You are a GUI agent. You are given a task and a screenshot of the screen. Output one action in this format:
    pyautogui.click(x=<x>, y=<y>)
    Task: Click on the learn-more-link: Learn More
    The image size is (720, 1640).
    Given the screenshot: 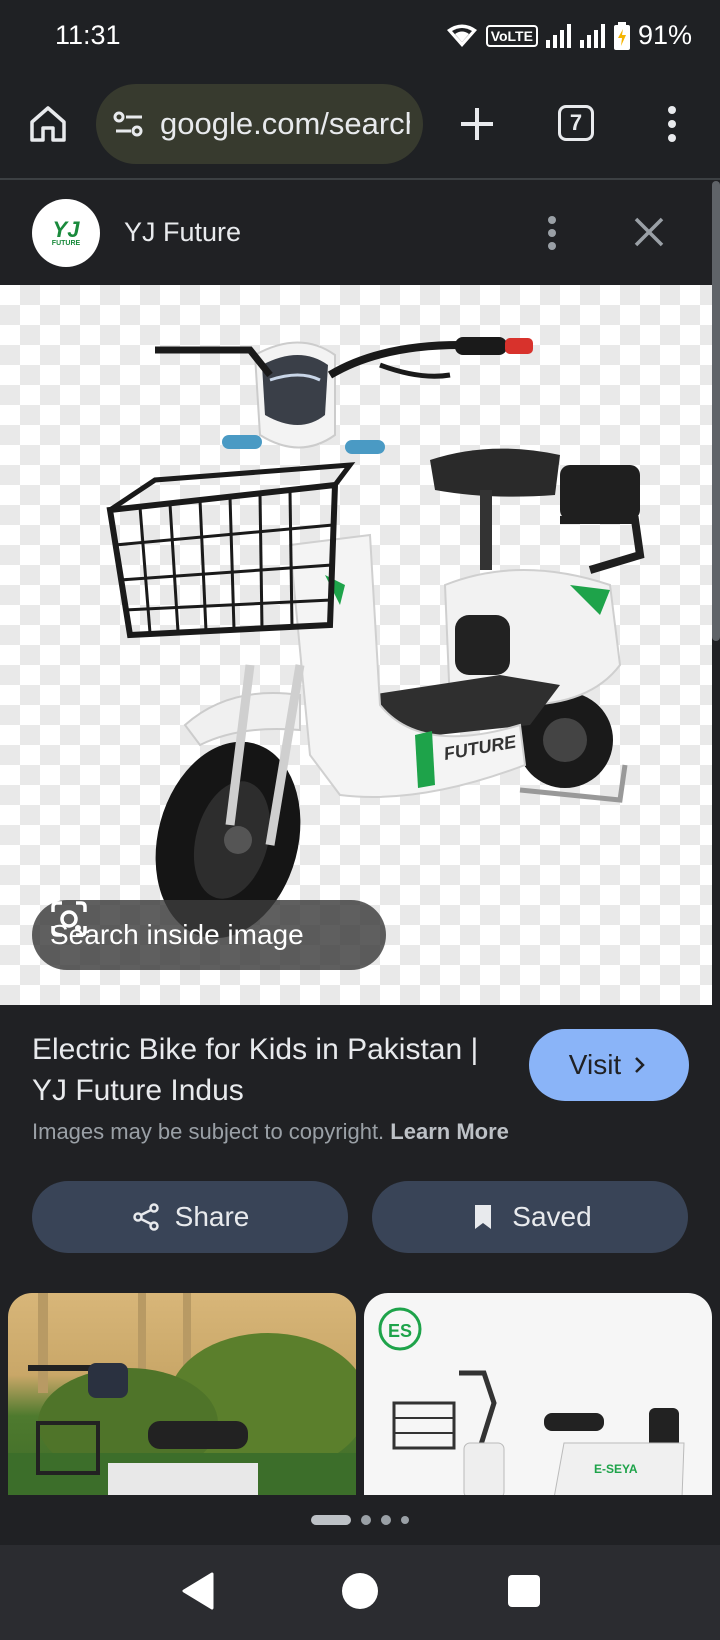 What is the action you would take?
    pyautogui.click(x=449, y=1131)
    